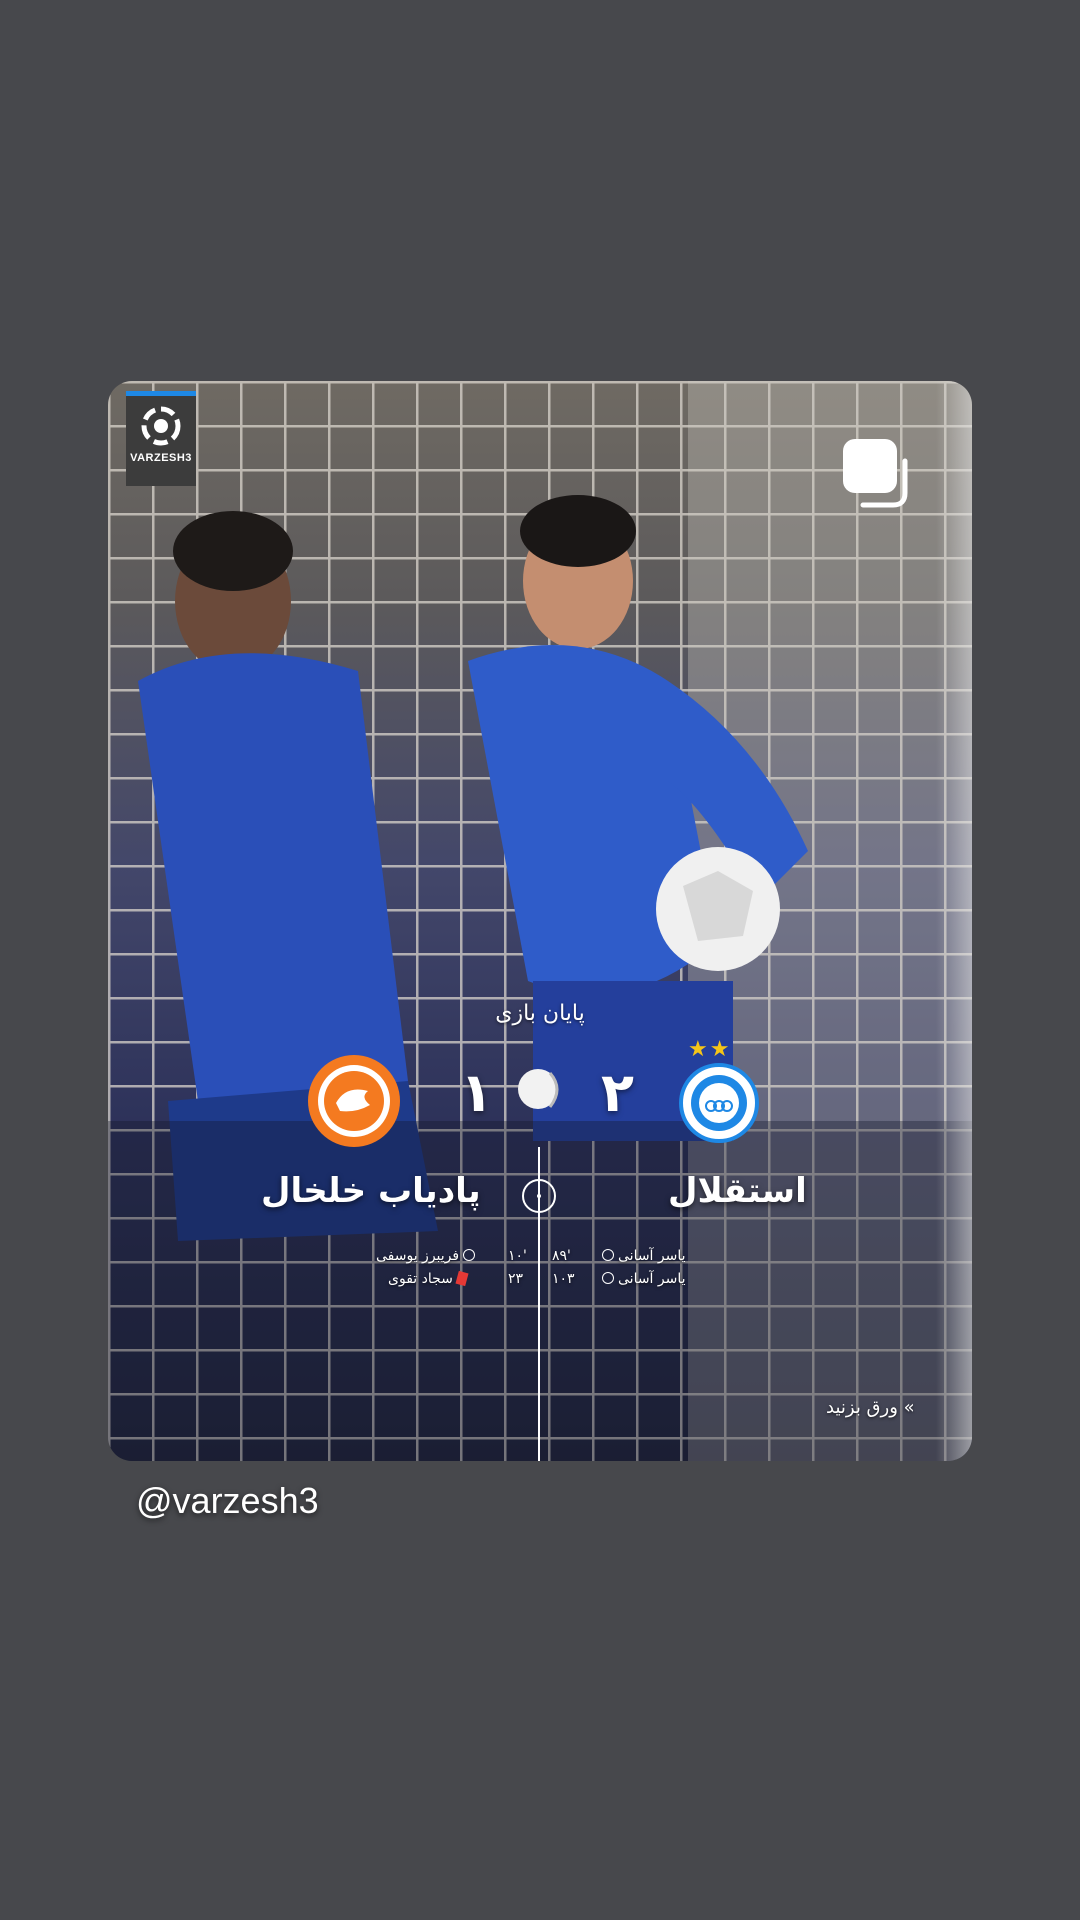 The image size is (1080, 1920). I want to click on away-event-minute: ۲۳, so click(516, 1279).